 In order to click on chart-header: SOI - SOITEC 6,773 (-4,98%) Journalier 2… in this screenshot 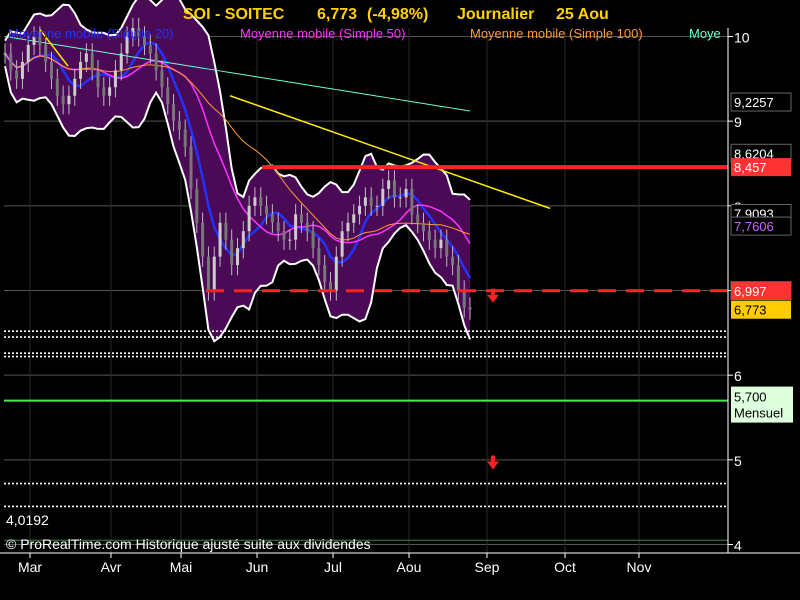, I will do `click(364, 23)`.